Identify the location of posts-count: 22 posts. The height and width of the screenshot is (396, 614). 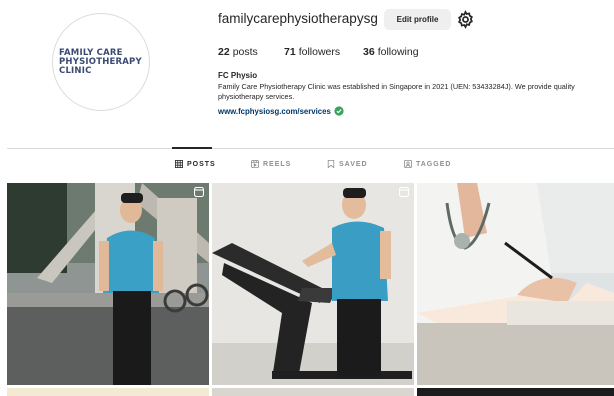
(238, 52).